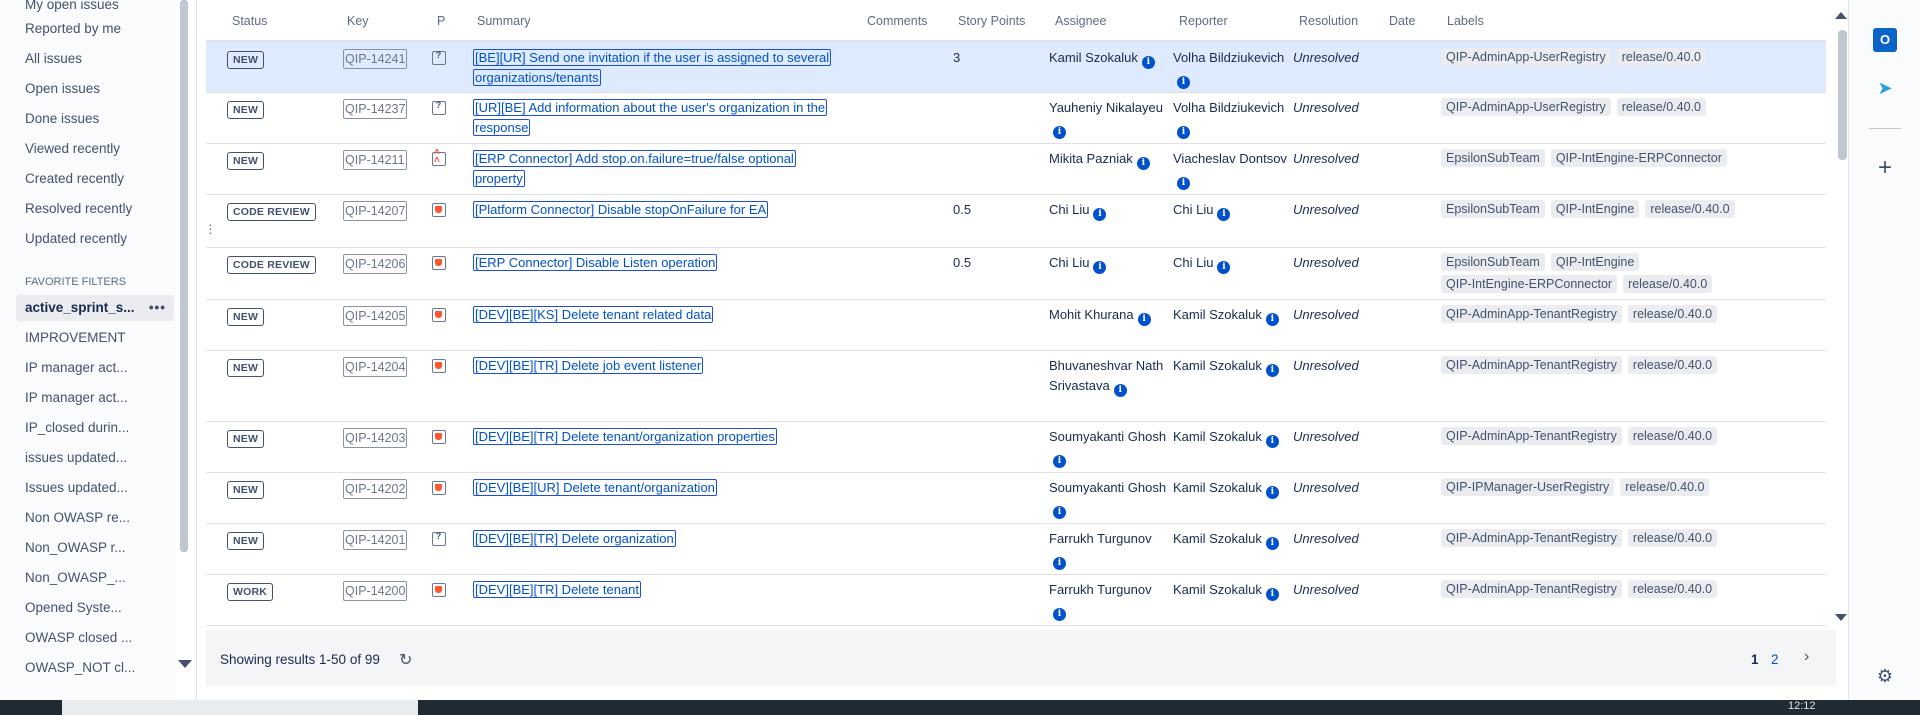 The width and height of the screenshot is (1920, 715). Describe the element at coordinates (1108, 159) in the screenshot. I see `assignee: Mikita Pazniak i` at that location.